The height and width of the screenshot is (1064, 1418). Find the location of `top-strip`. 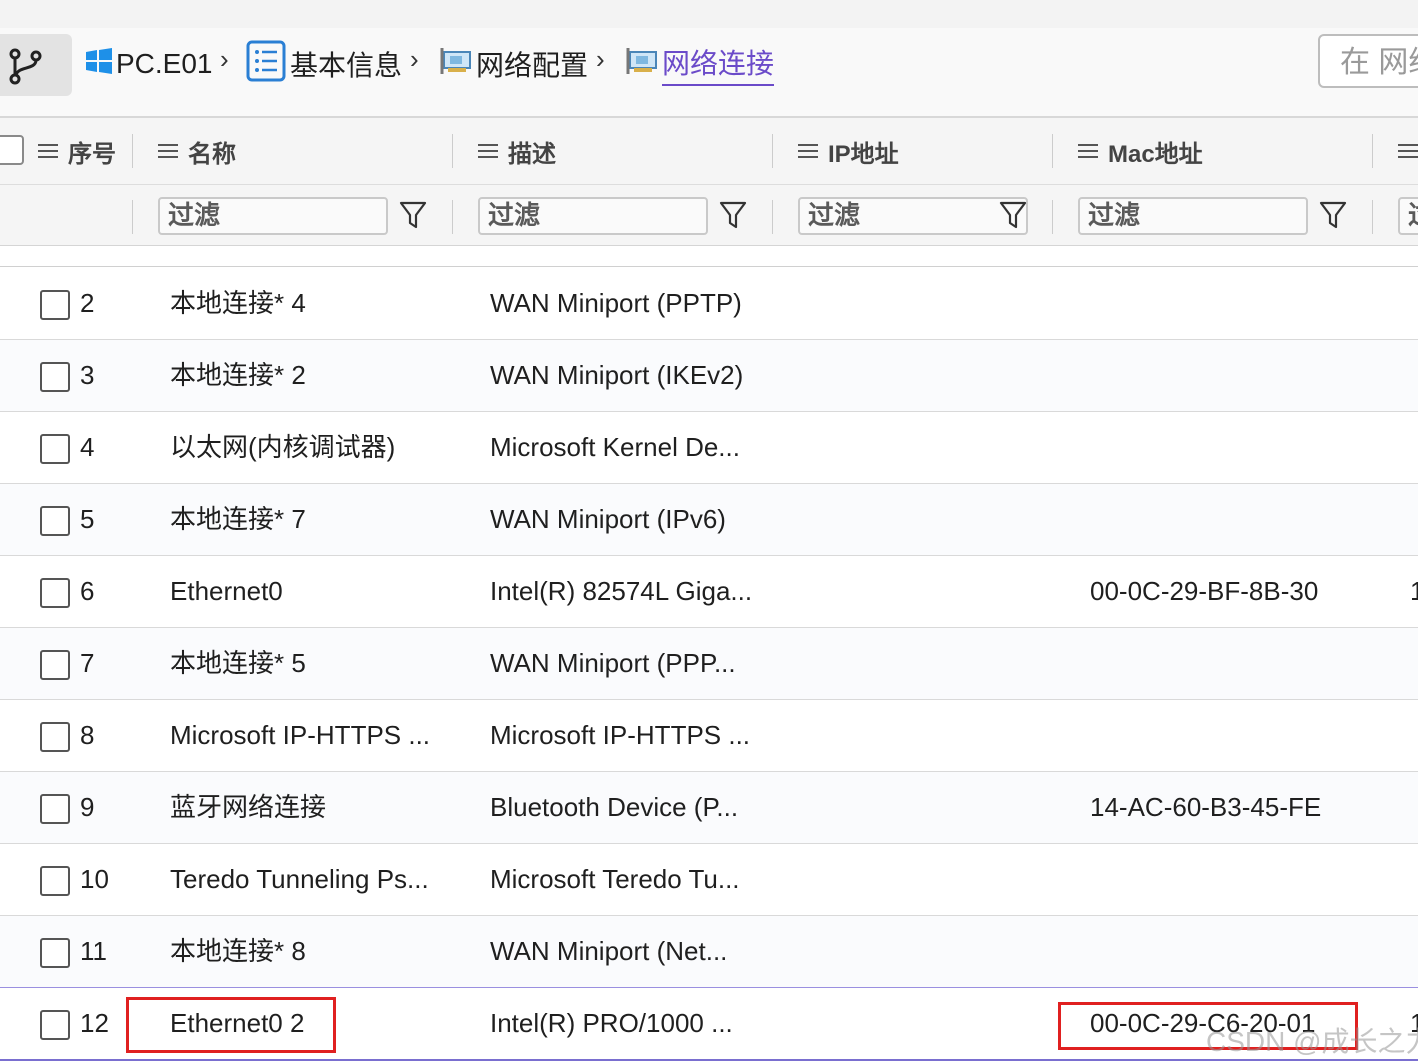

top-strip is located at coordinates (709, 14).